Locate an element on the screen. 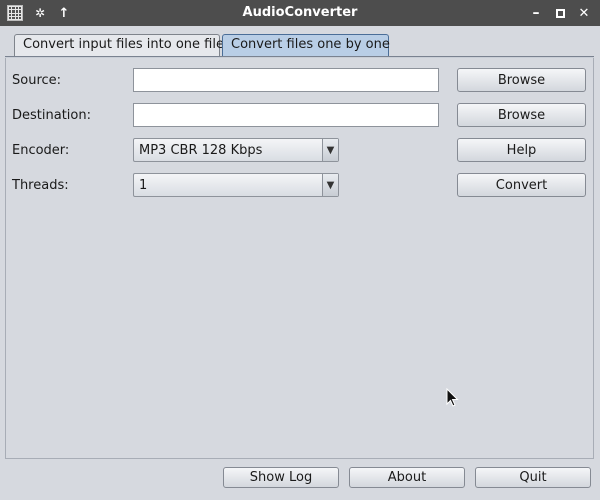 Image resolution: width=600 pixels, height=500 pixels. destination-input is located at coordinates (286, 115).